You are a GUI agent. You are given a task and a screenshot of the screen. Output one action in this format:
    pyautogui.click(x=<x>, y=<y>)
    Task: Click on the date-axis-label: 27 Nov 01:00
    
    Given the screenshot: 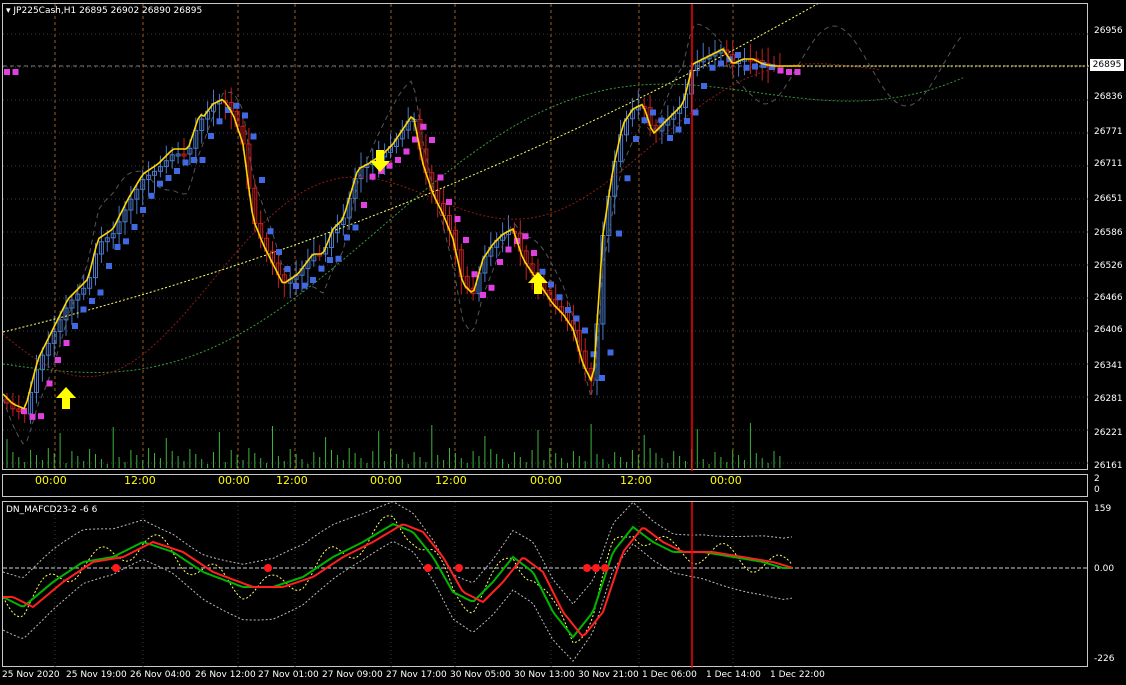 What is the action you would take?
    pyautogui.click(x=288, y=675)
    